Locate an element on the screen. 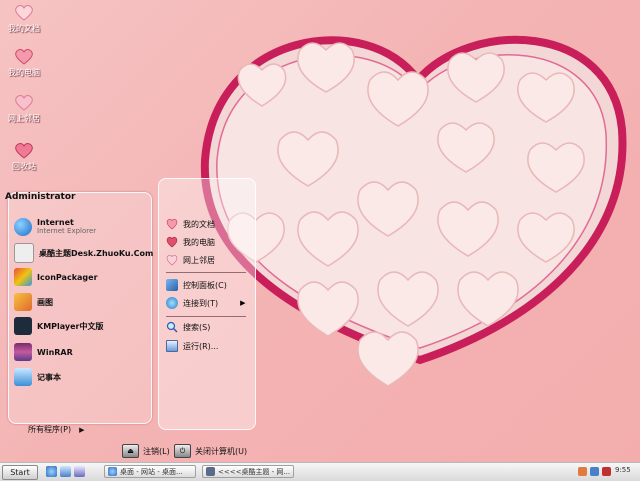  place-my-computer: 我的电脑 is located at coordinates (190, 242).